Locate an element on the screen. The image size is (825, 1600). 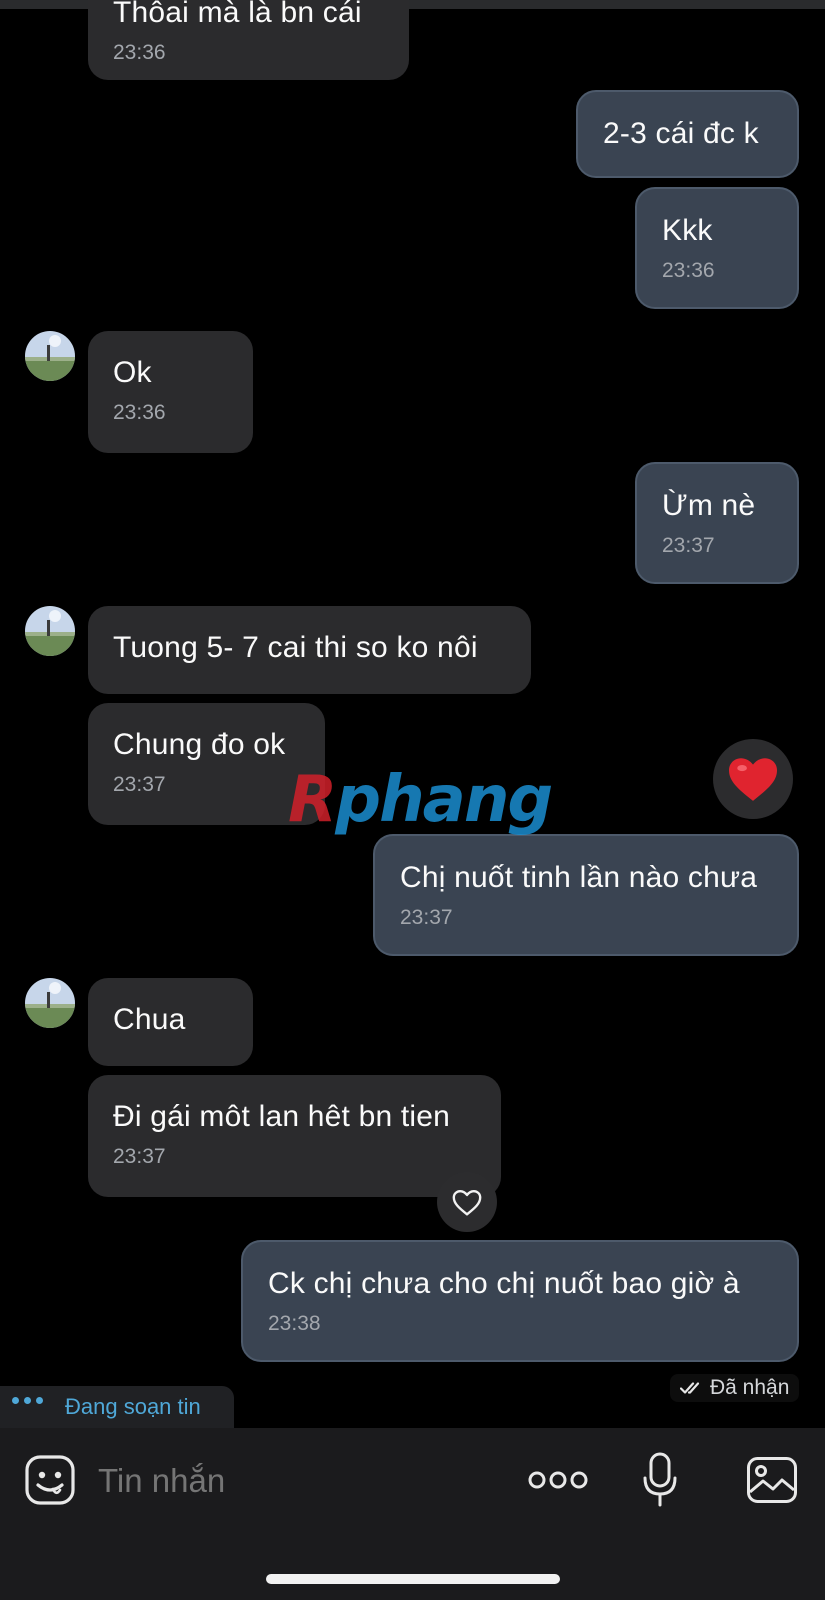
typing-dots-icon is located at coordinates (27, 1400).